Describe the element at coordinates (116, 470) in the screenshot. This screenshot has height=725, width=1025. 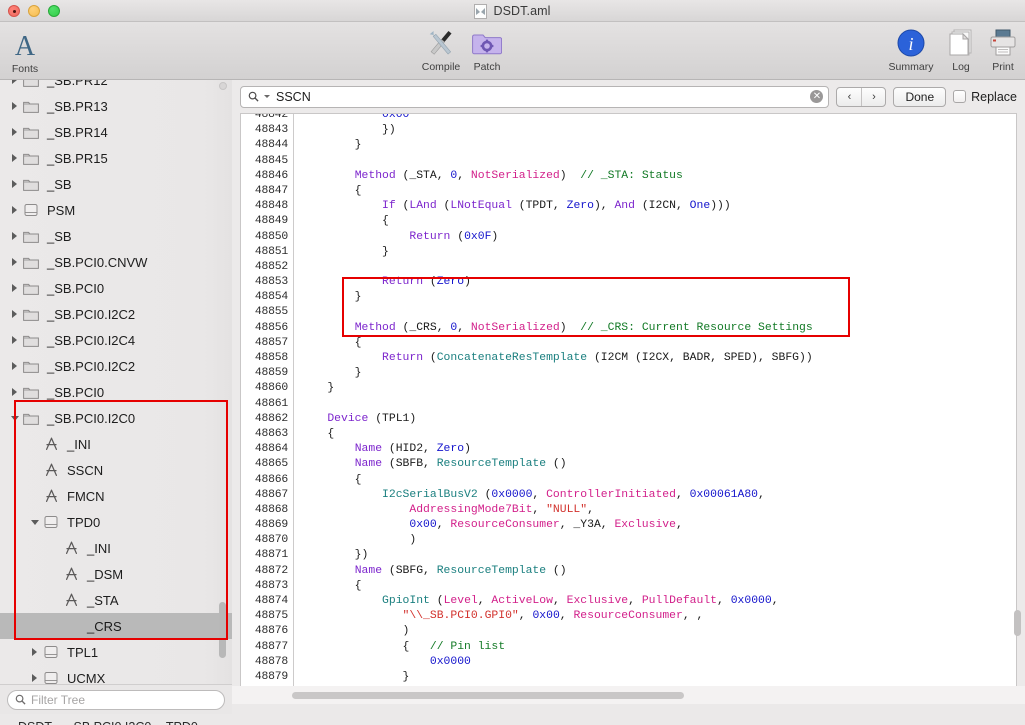
I see `tree-item-sscn: SSCN` at that location.